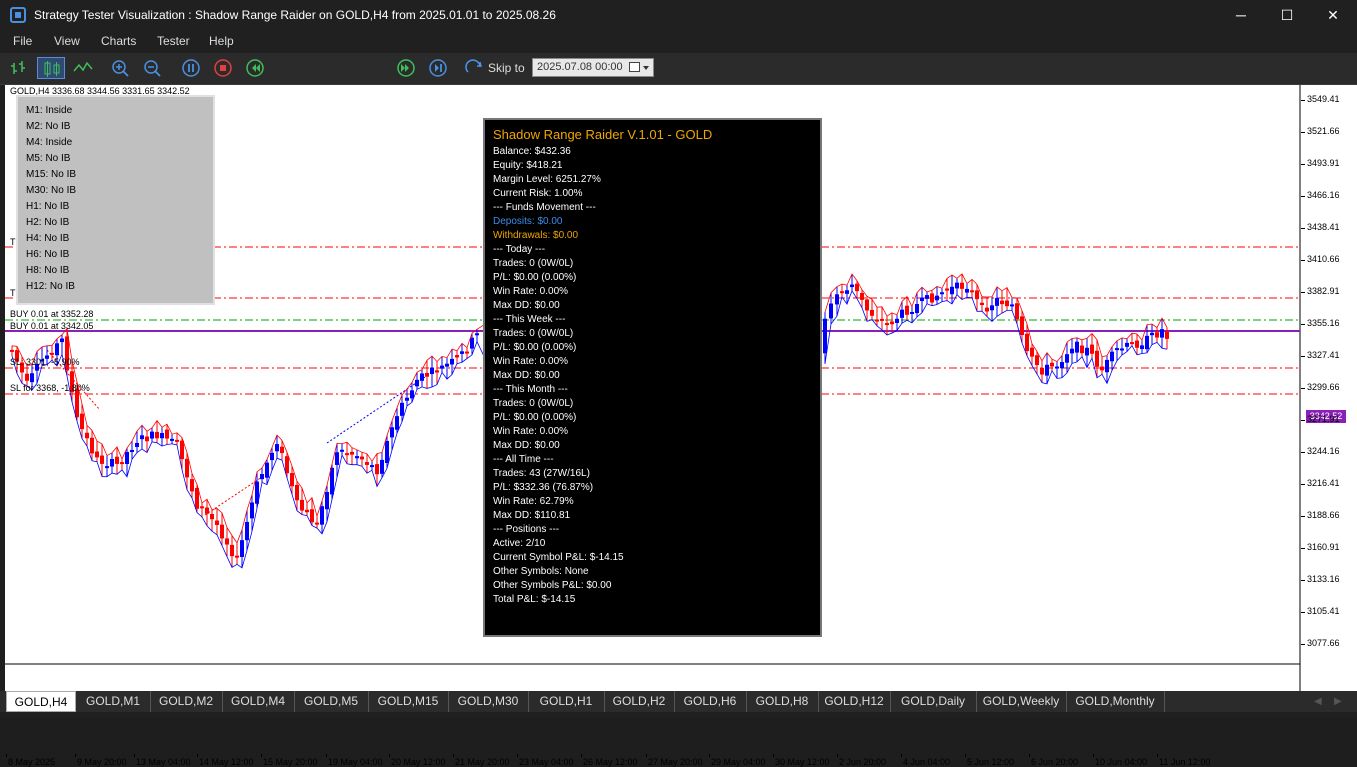 The width and height of the screenshot is (1357, 767). I want to click on ea-info-line: P/L: $332.36 (76.87%), so click(543, 487).